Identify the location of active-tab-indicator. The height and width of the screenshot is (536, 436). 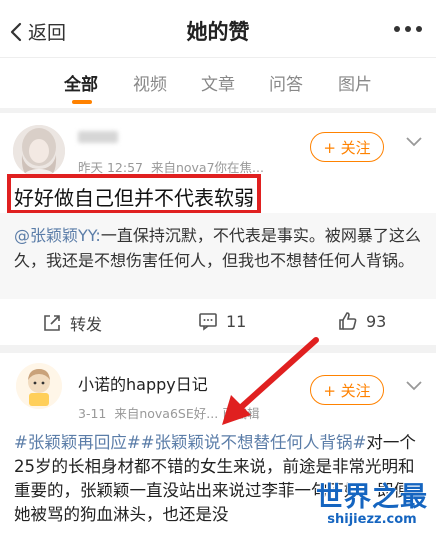
(82, 102).